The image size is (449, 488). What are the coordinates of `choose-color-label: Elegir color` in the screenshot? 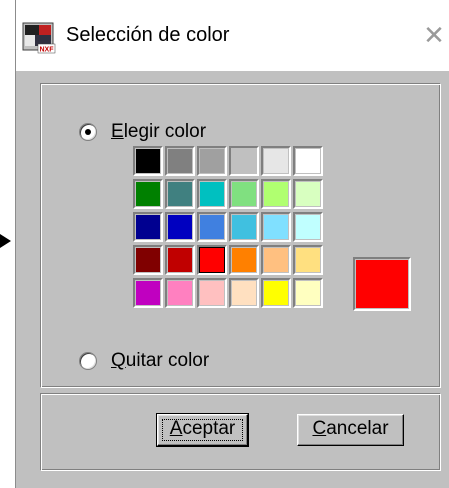 It's located at (158, 132).